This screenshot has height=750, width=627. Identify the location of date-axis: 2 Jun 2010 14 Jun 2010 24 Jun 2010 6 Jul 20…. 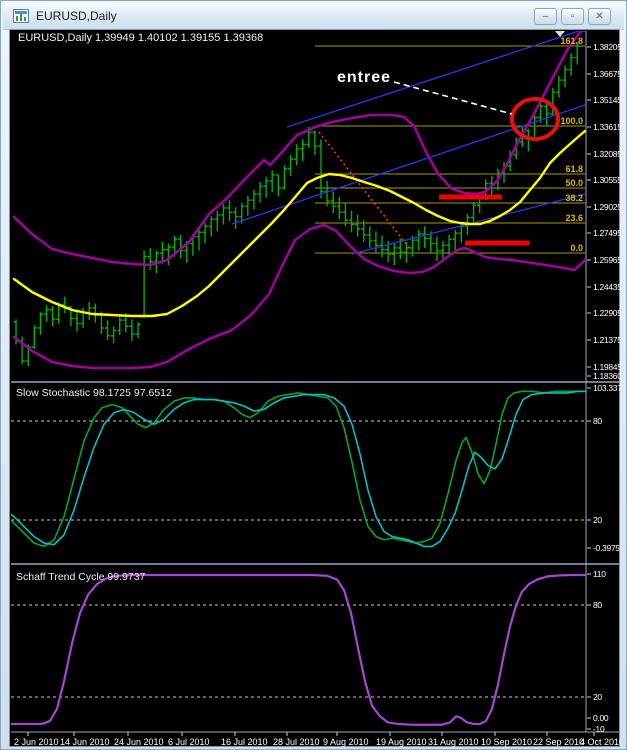
(317, 739).